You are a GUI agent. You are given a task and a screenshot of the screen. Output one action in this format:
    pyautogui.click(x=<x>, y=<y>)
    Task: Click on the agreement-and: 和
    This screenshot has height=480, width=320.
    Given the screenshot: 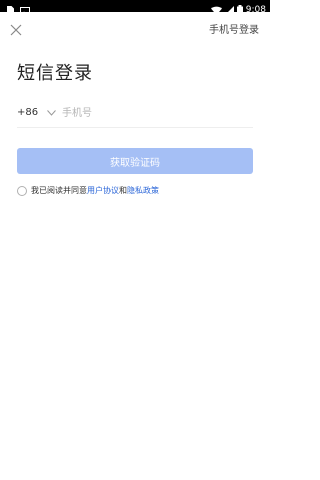 What is the action you would take?
    pyautogui.click(x=123, y=190)
    